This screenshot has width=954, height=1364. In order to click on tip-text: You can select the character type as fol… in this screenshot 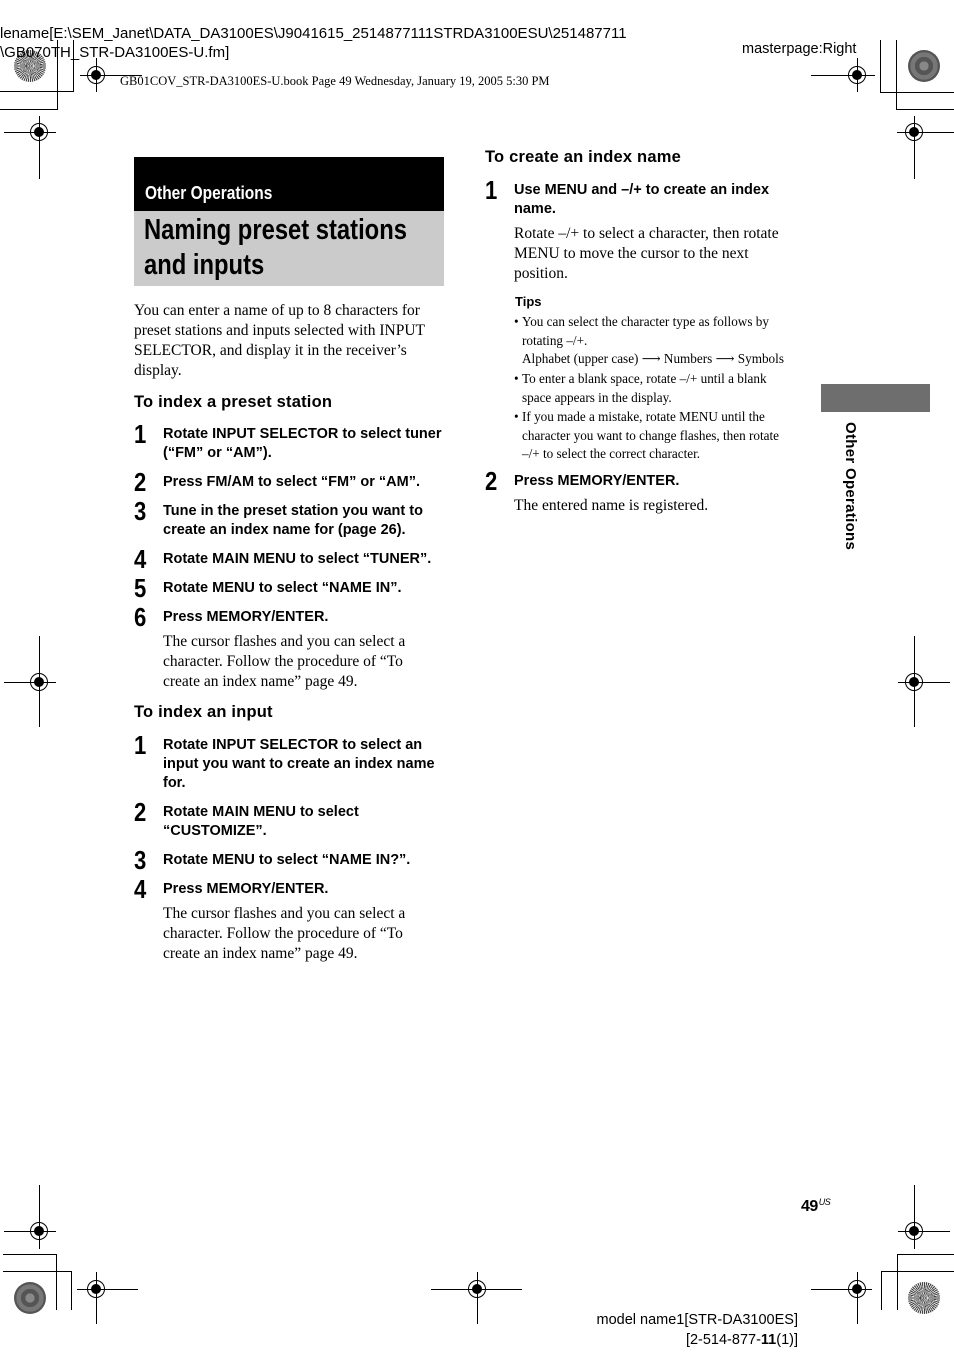, I will do `click(653, 341)`.